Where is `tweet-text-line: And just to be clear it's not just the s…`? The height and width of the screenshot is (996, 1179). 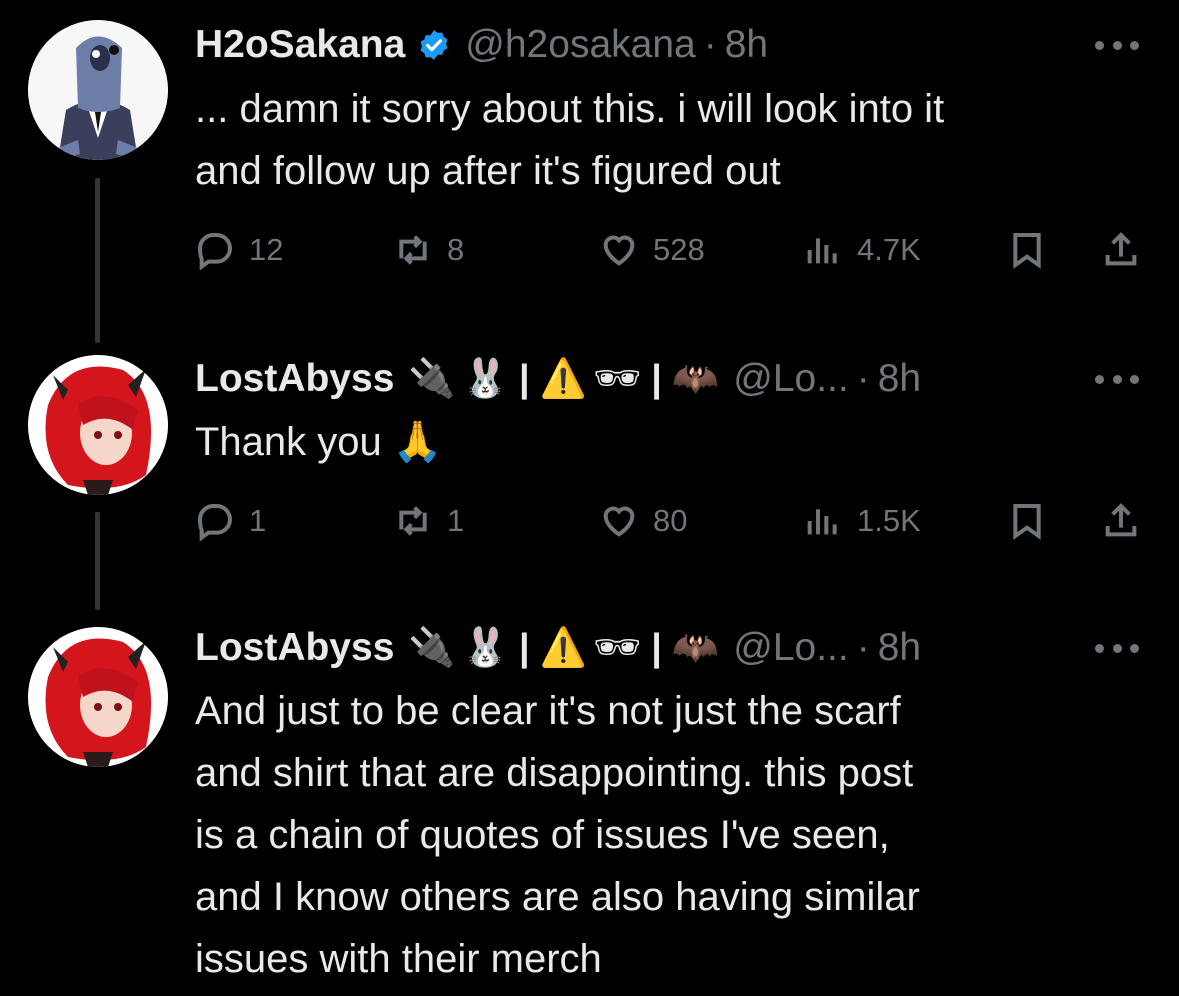
tweet-text-line: And just to be clear it's not just the s… is located at coordinates (548, 711).